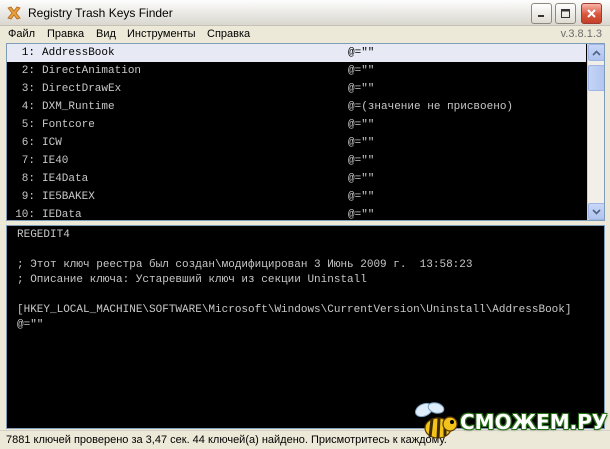 The height and width of the screenshot is (449, 610). Describe the element at coordinates (296, 53) in the screenshot. I see `list-item: 1: AddressBook @=""` at that location.